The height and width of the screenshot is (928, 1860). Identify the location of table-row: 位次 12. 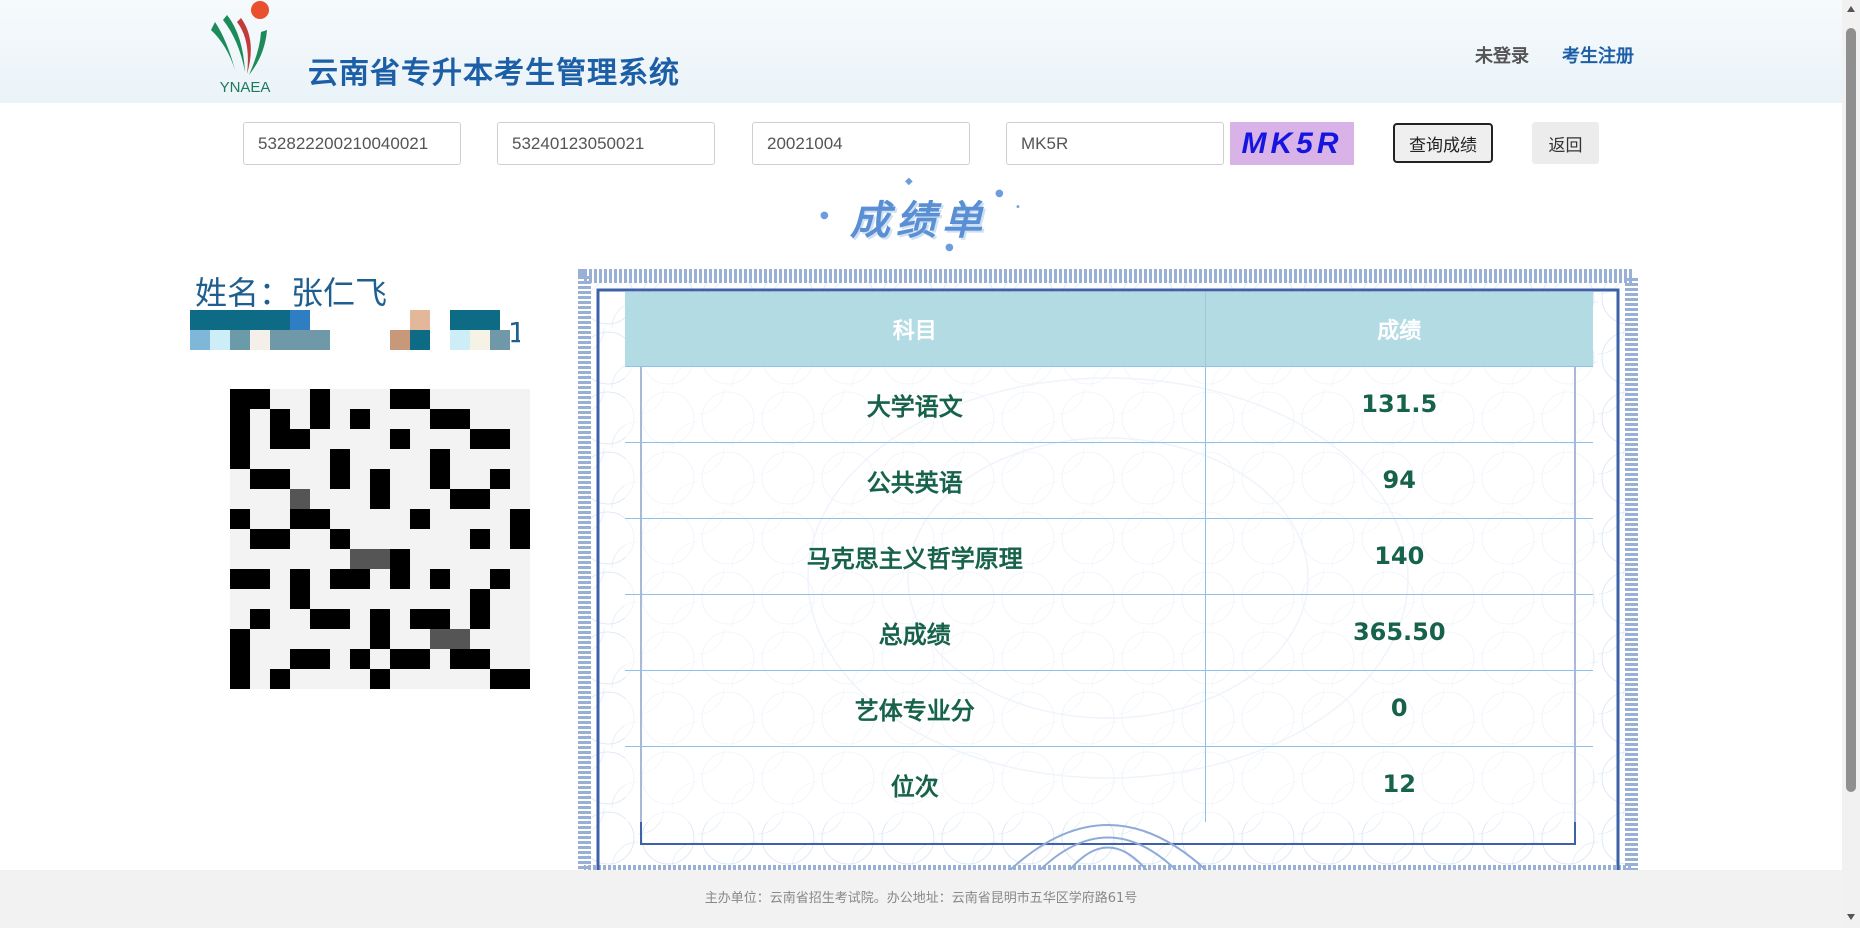
(1109, 783).